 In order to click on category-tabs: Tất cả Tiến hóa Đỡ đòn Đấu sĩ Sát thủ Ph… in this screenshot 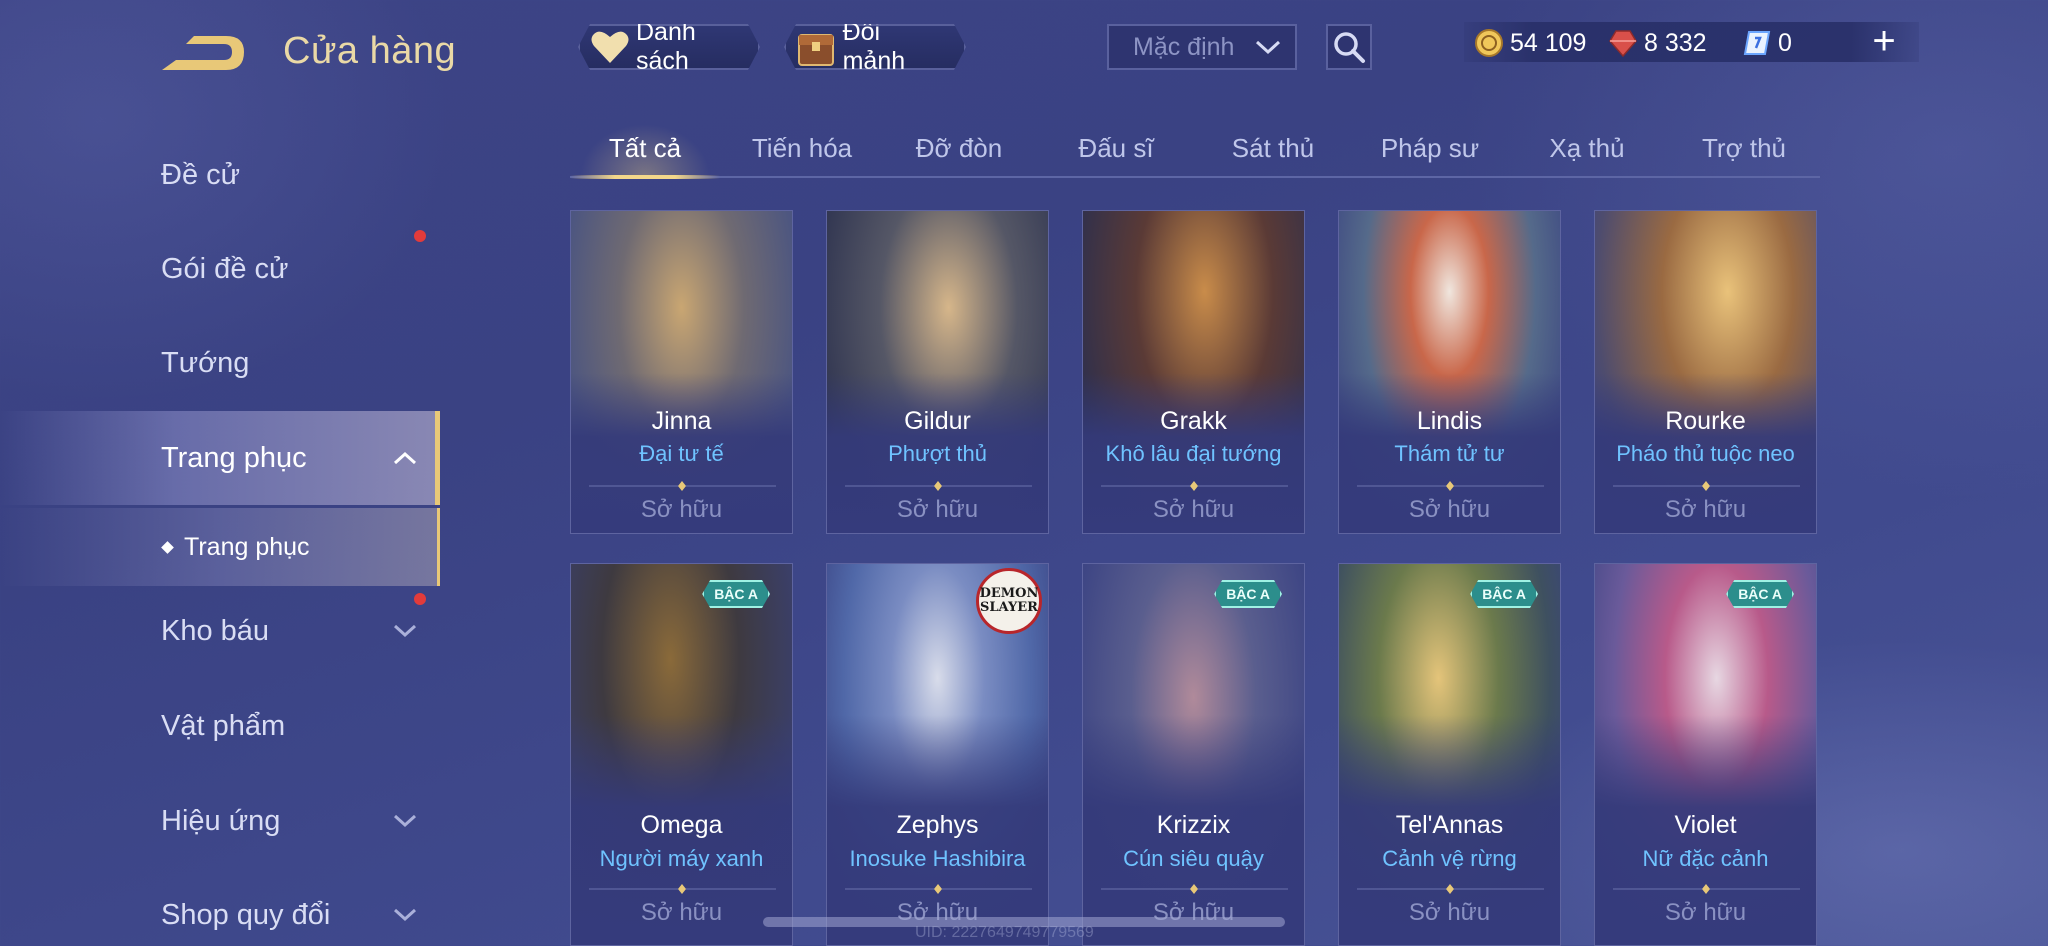, I will do `click(1195, 151)`.